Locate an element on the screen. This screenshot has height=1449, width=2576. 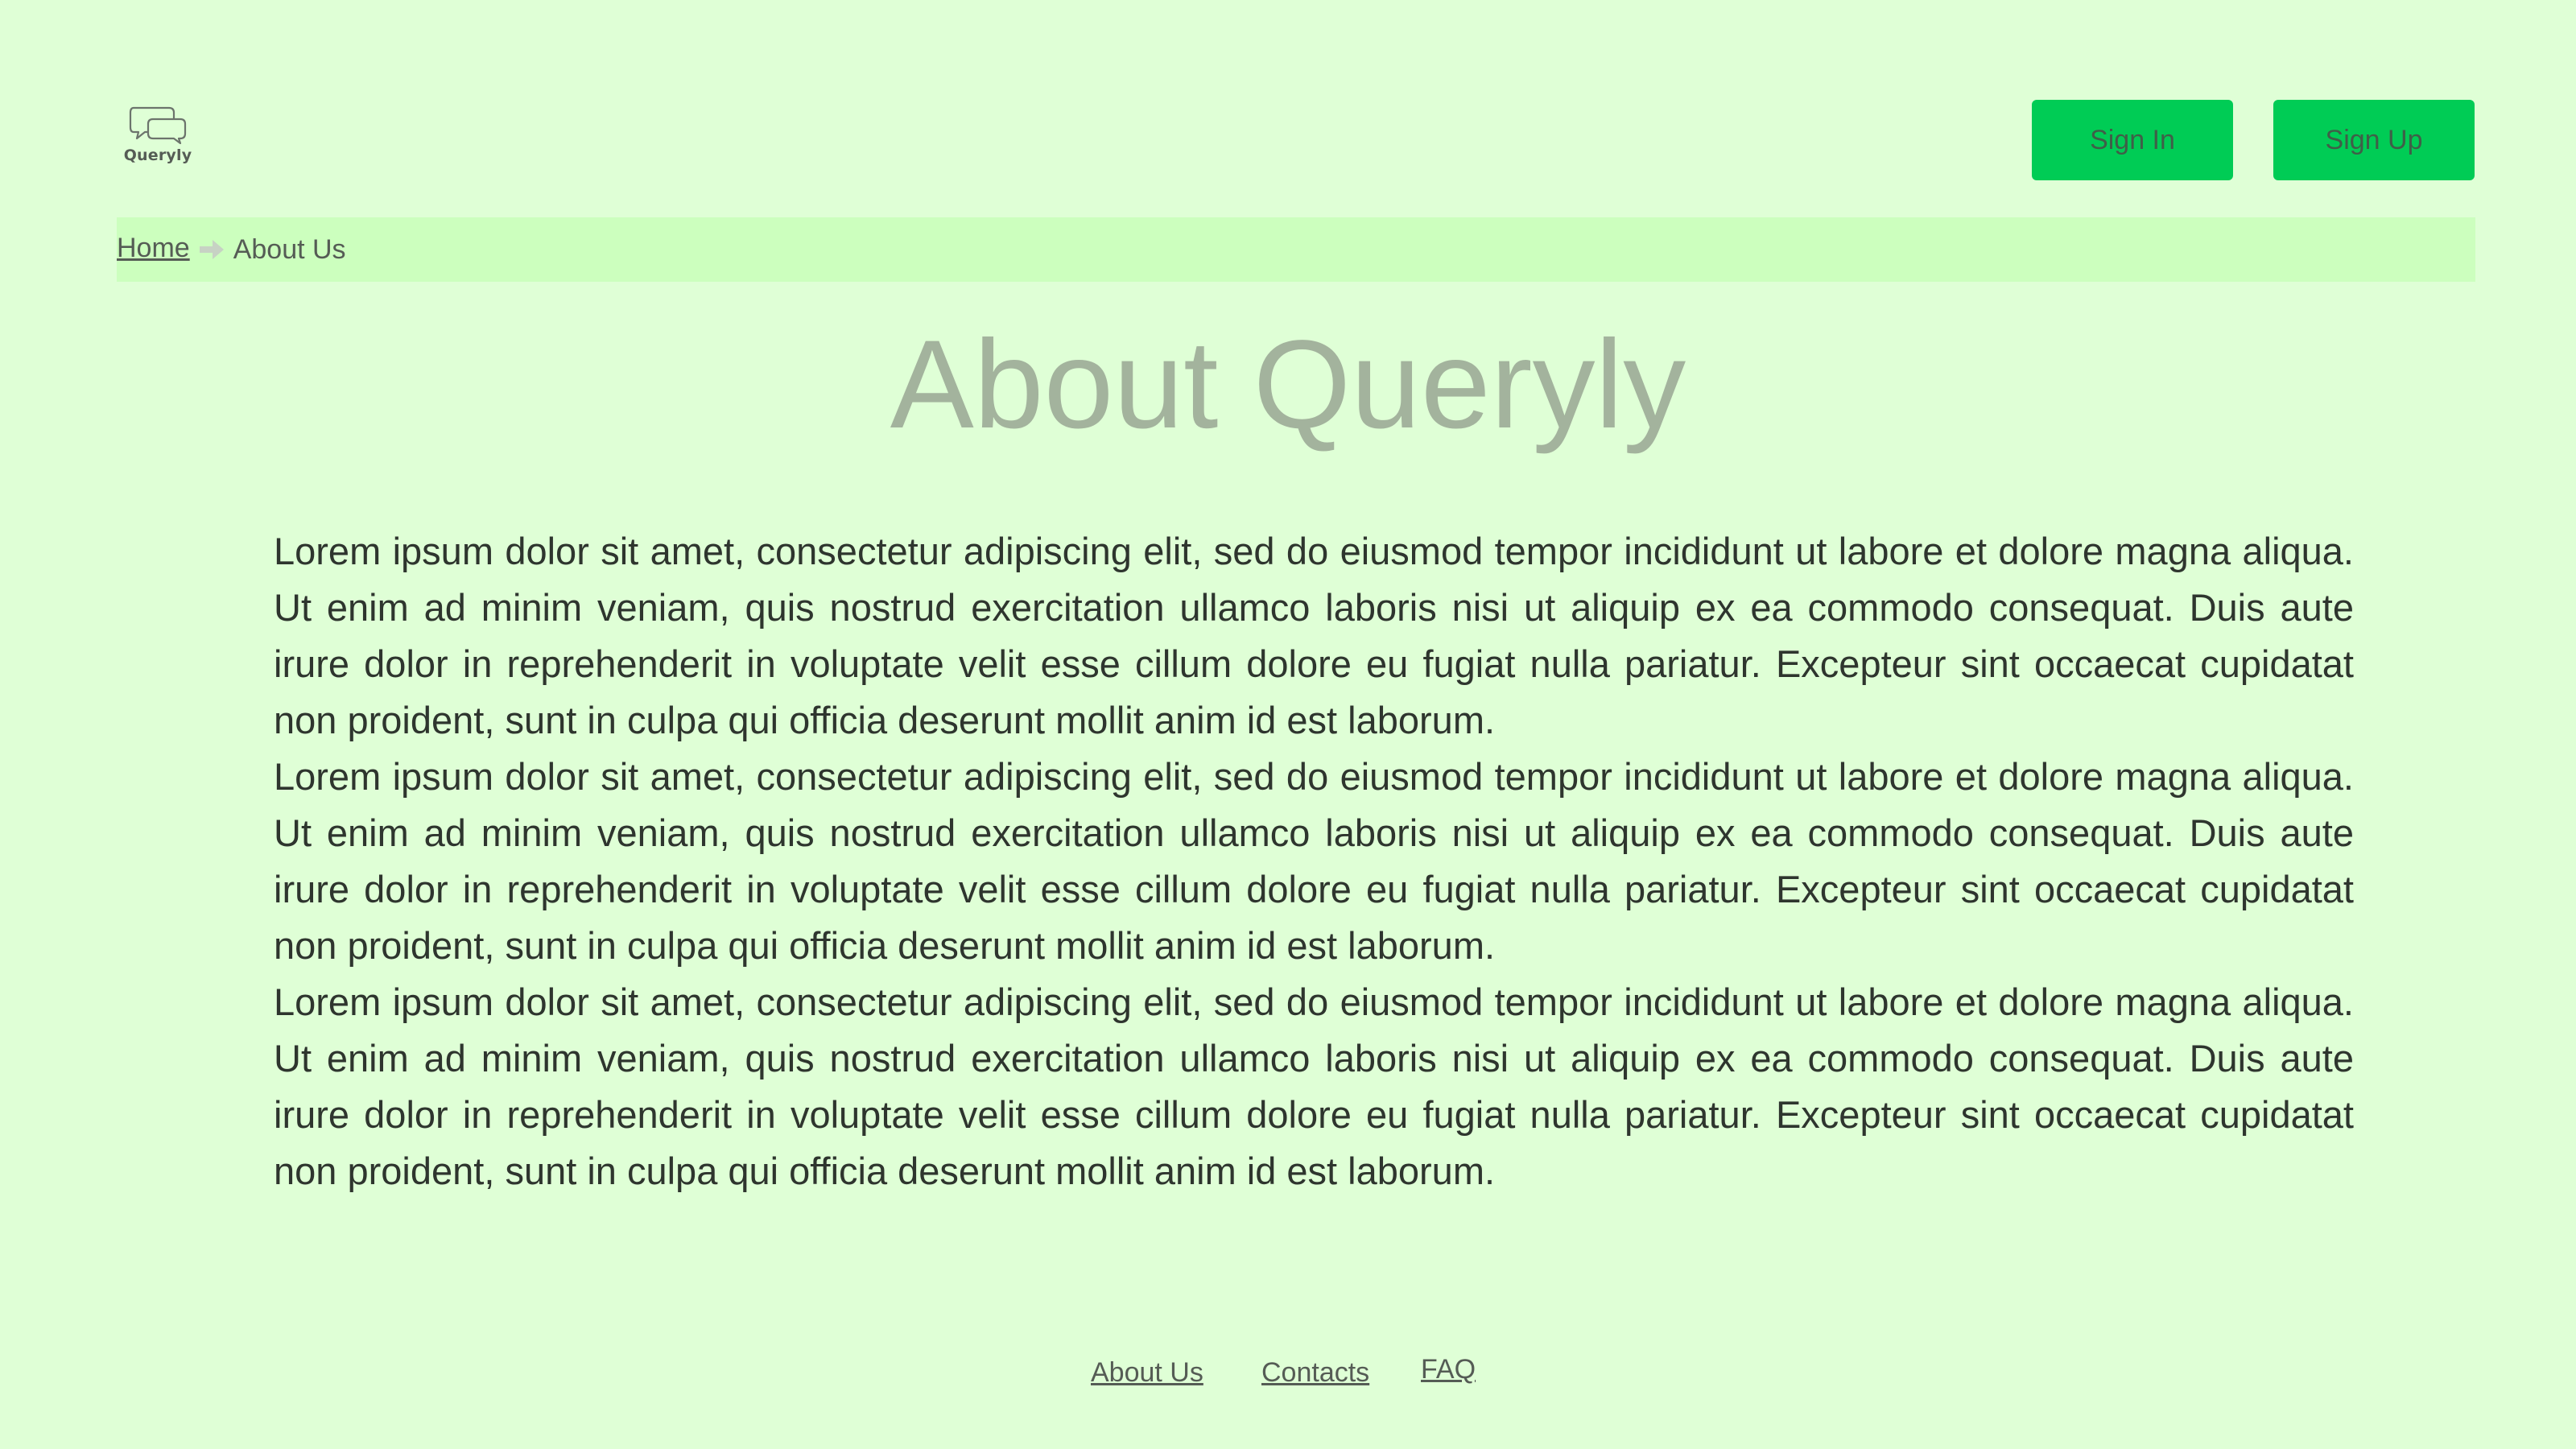
sign-in-button: Sign In is located at coordinates (2132, 140).